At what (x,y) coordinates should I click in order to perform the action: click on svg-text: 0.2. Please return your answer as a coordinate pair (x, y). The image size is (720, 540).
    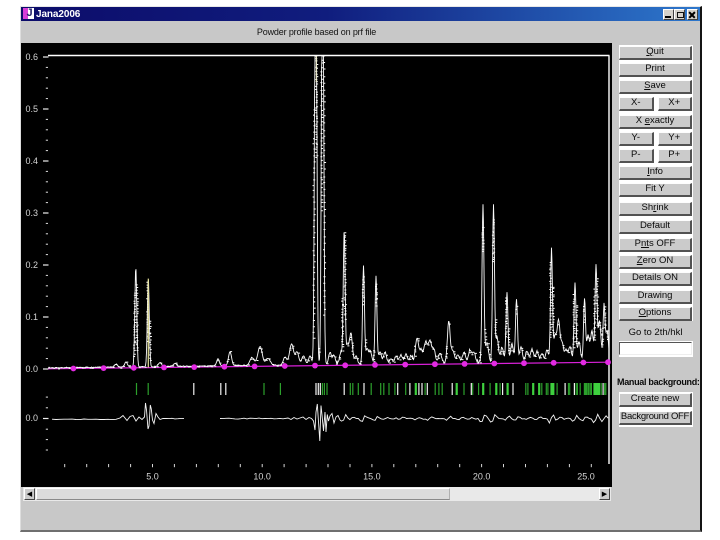
    Looking at the image, I should click on (31, 265).